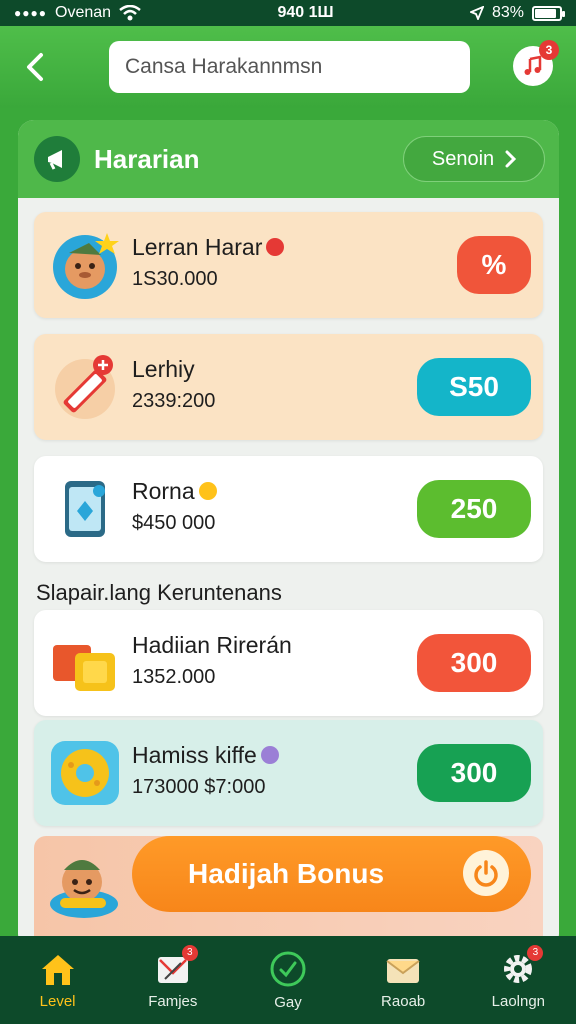 Image resolution: width=576 pixels, height=1024 pixels. Describe the element at coordinates (174, 401) in the screenshot. I see `card-value: 2339:200` at that location.